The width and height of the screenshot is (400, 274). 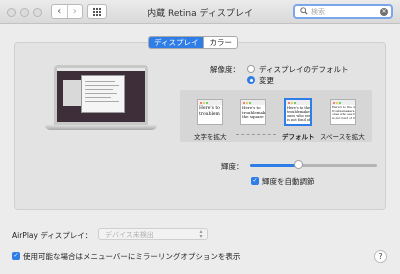 I want to click on radio-display-default-label: ディスプレイのデフォルト, so click(x=303, y=69).